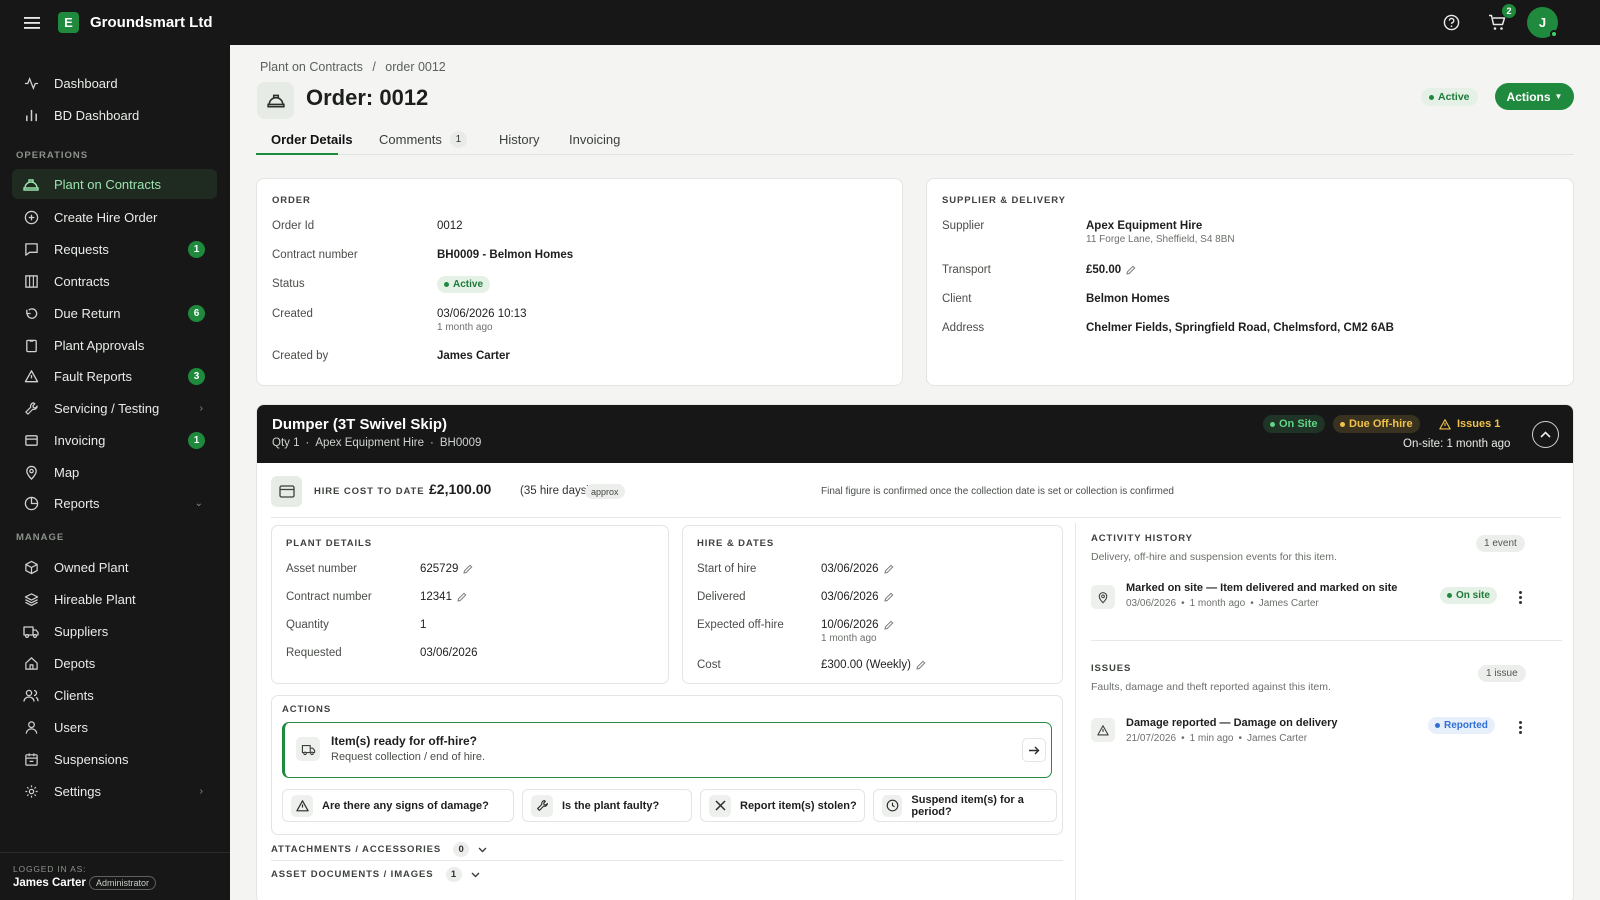 The height and width of the screenshot is (900, 1600). I want to click on sidebar-item-label: Suspensions, so click(91, 759).